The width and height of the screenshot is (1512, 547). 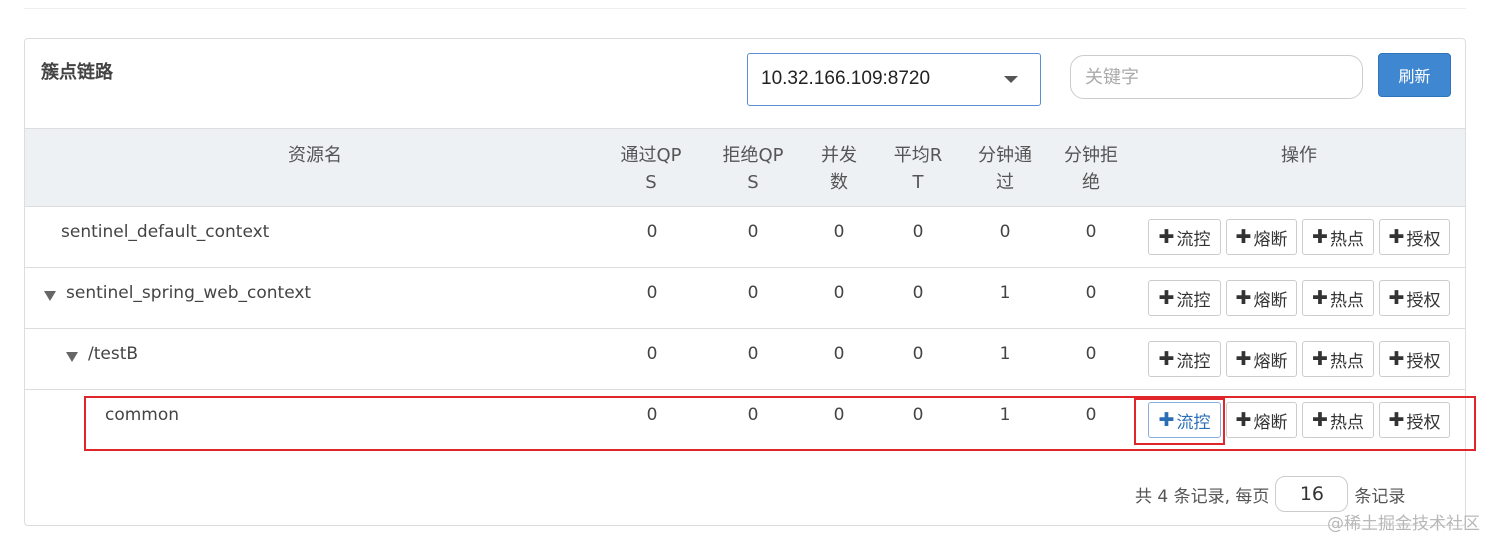 What do you see at coordinates (753, 169) in the screenshot?
I see `col-block-qps: 拒绝QP S` at bounding box center [753, 169].